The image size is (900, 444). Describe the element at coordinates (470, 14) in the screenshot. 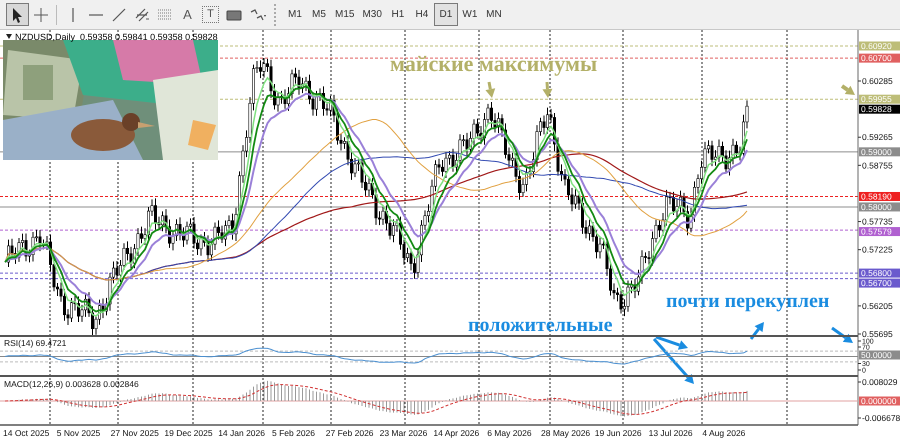

I see `timeframe-button: W1` at that location.